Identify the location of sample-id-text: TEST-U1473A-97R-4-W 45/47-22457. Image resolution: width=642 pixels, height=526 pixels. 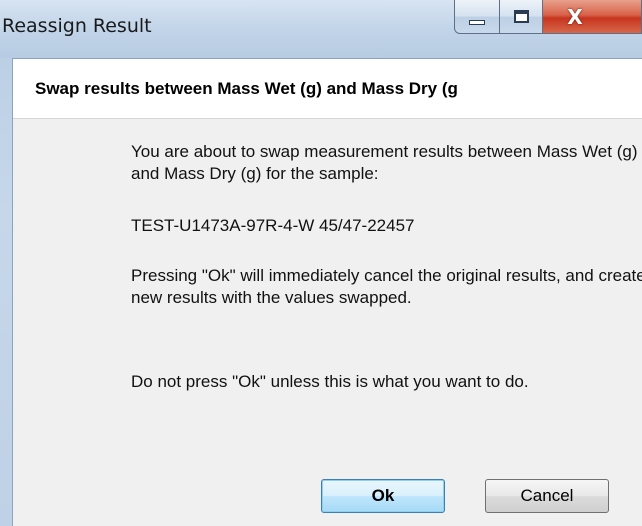
(273, 225).